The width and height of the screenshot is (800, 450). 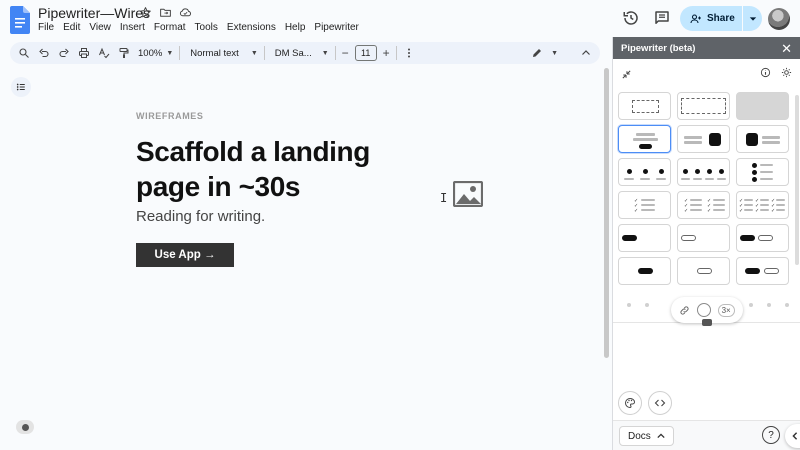 What do you see at coordinates (295, 27) in the screenshot?
I see `menu-help: Help` at bounding box center [295, 27].